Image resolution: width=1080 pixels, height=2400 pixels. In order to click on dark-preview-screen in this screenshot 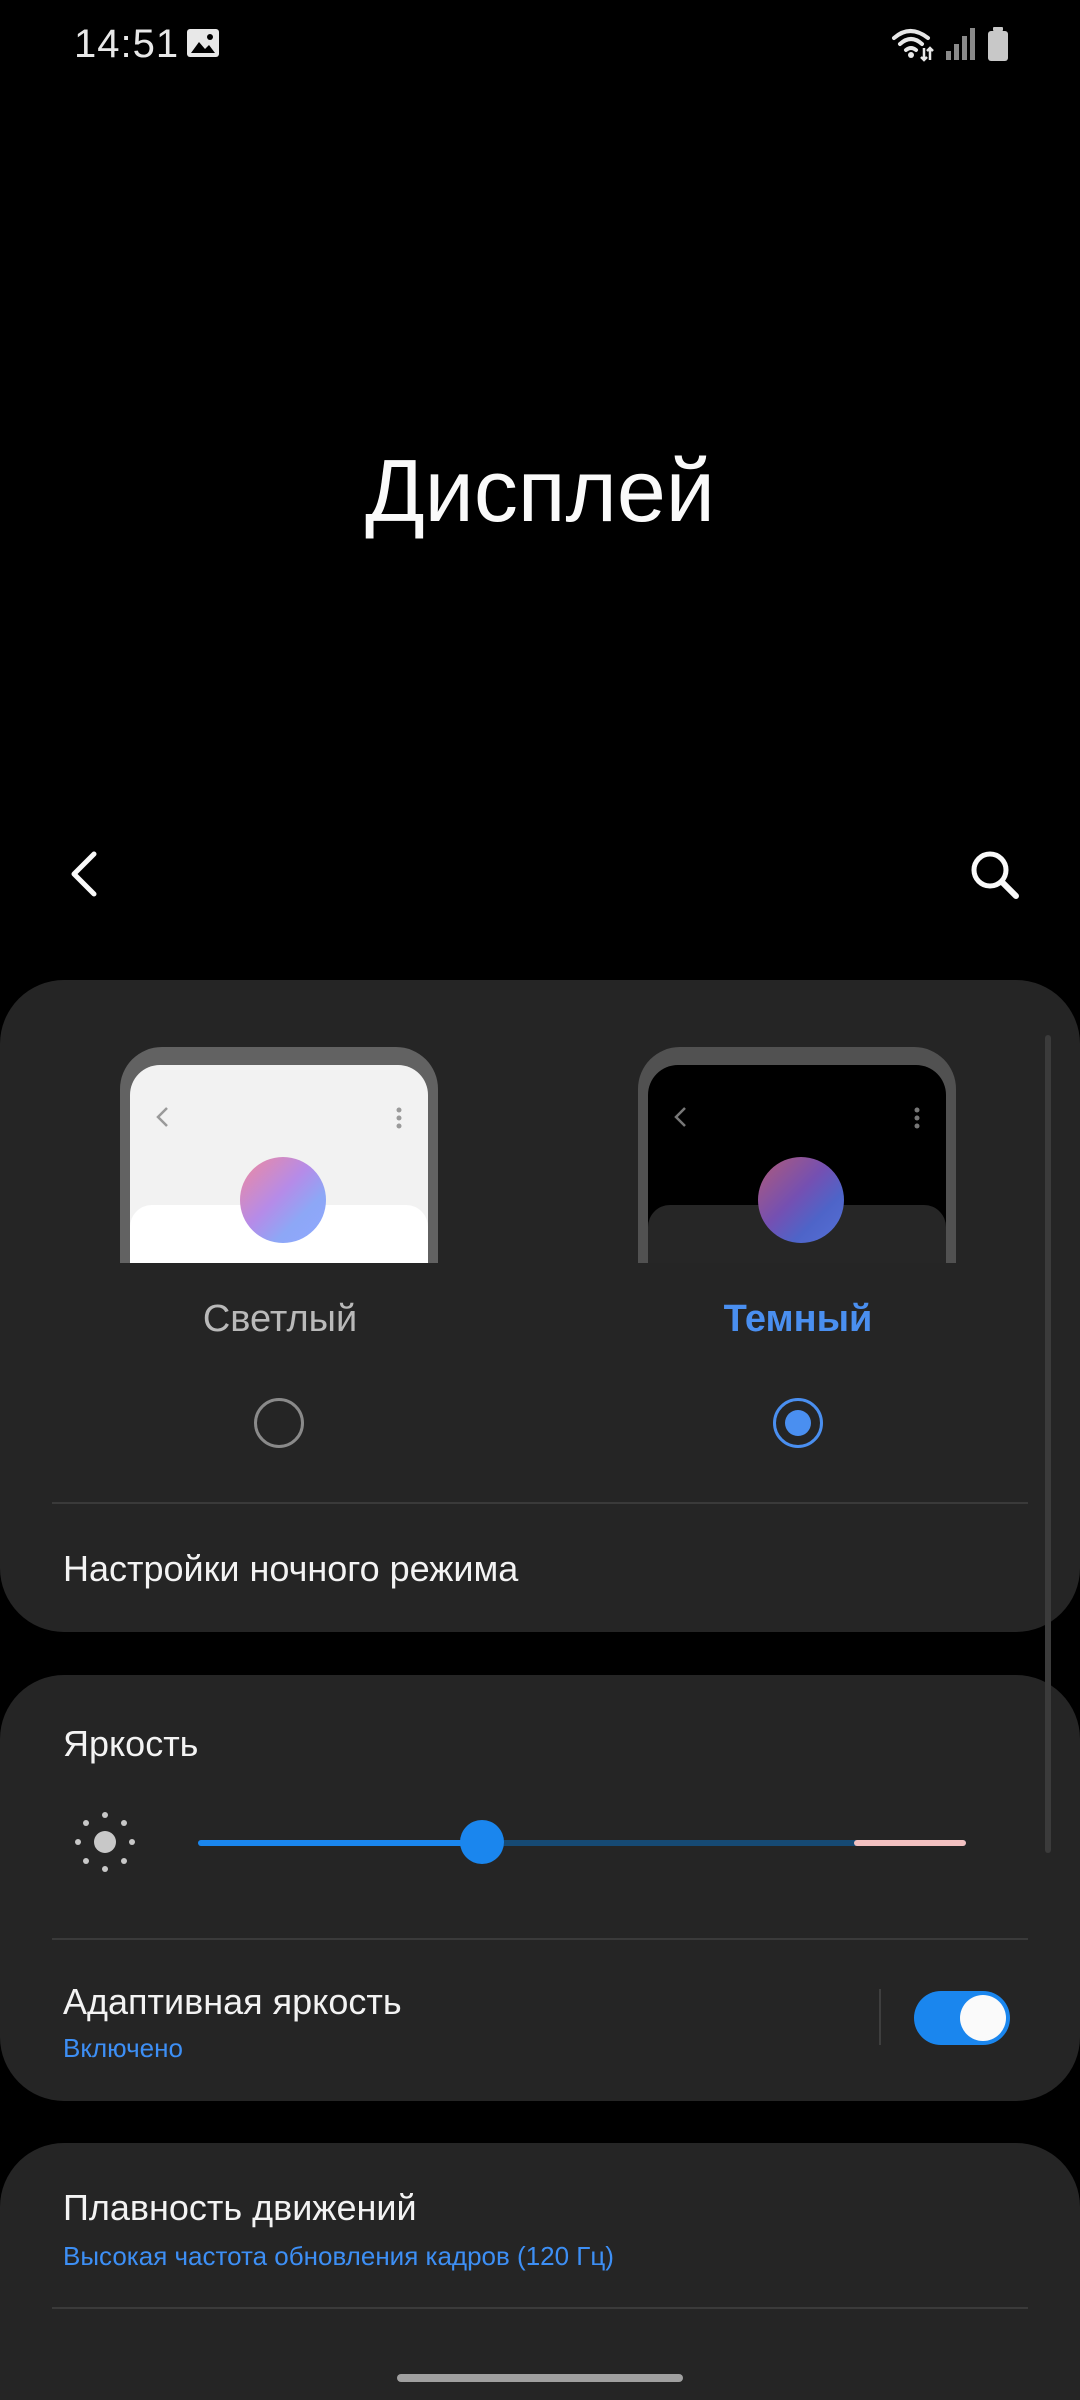, I will do `click(797, 1164)`.